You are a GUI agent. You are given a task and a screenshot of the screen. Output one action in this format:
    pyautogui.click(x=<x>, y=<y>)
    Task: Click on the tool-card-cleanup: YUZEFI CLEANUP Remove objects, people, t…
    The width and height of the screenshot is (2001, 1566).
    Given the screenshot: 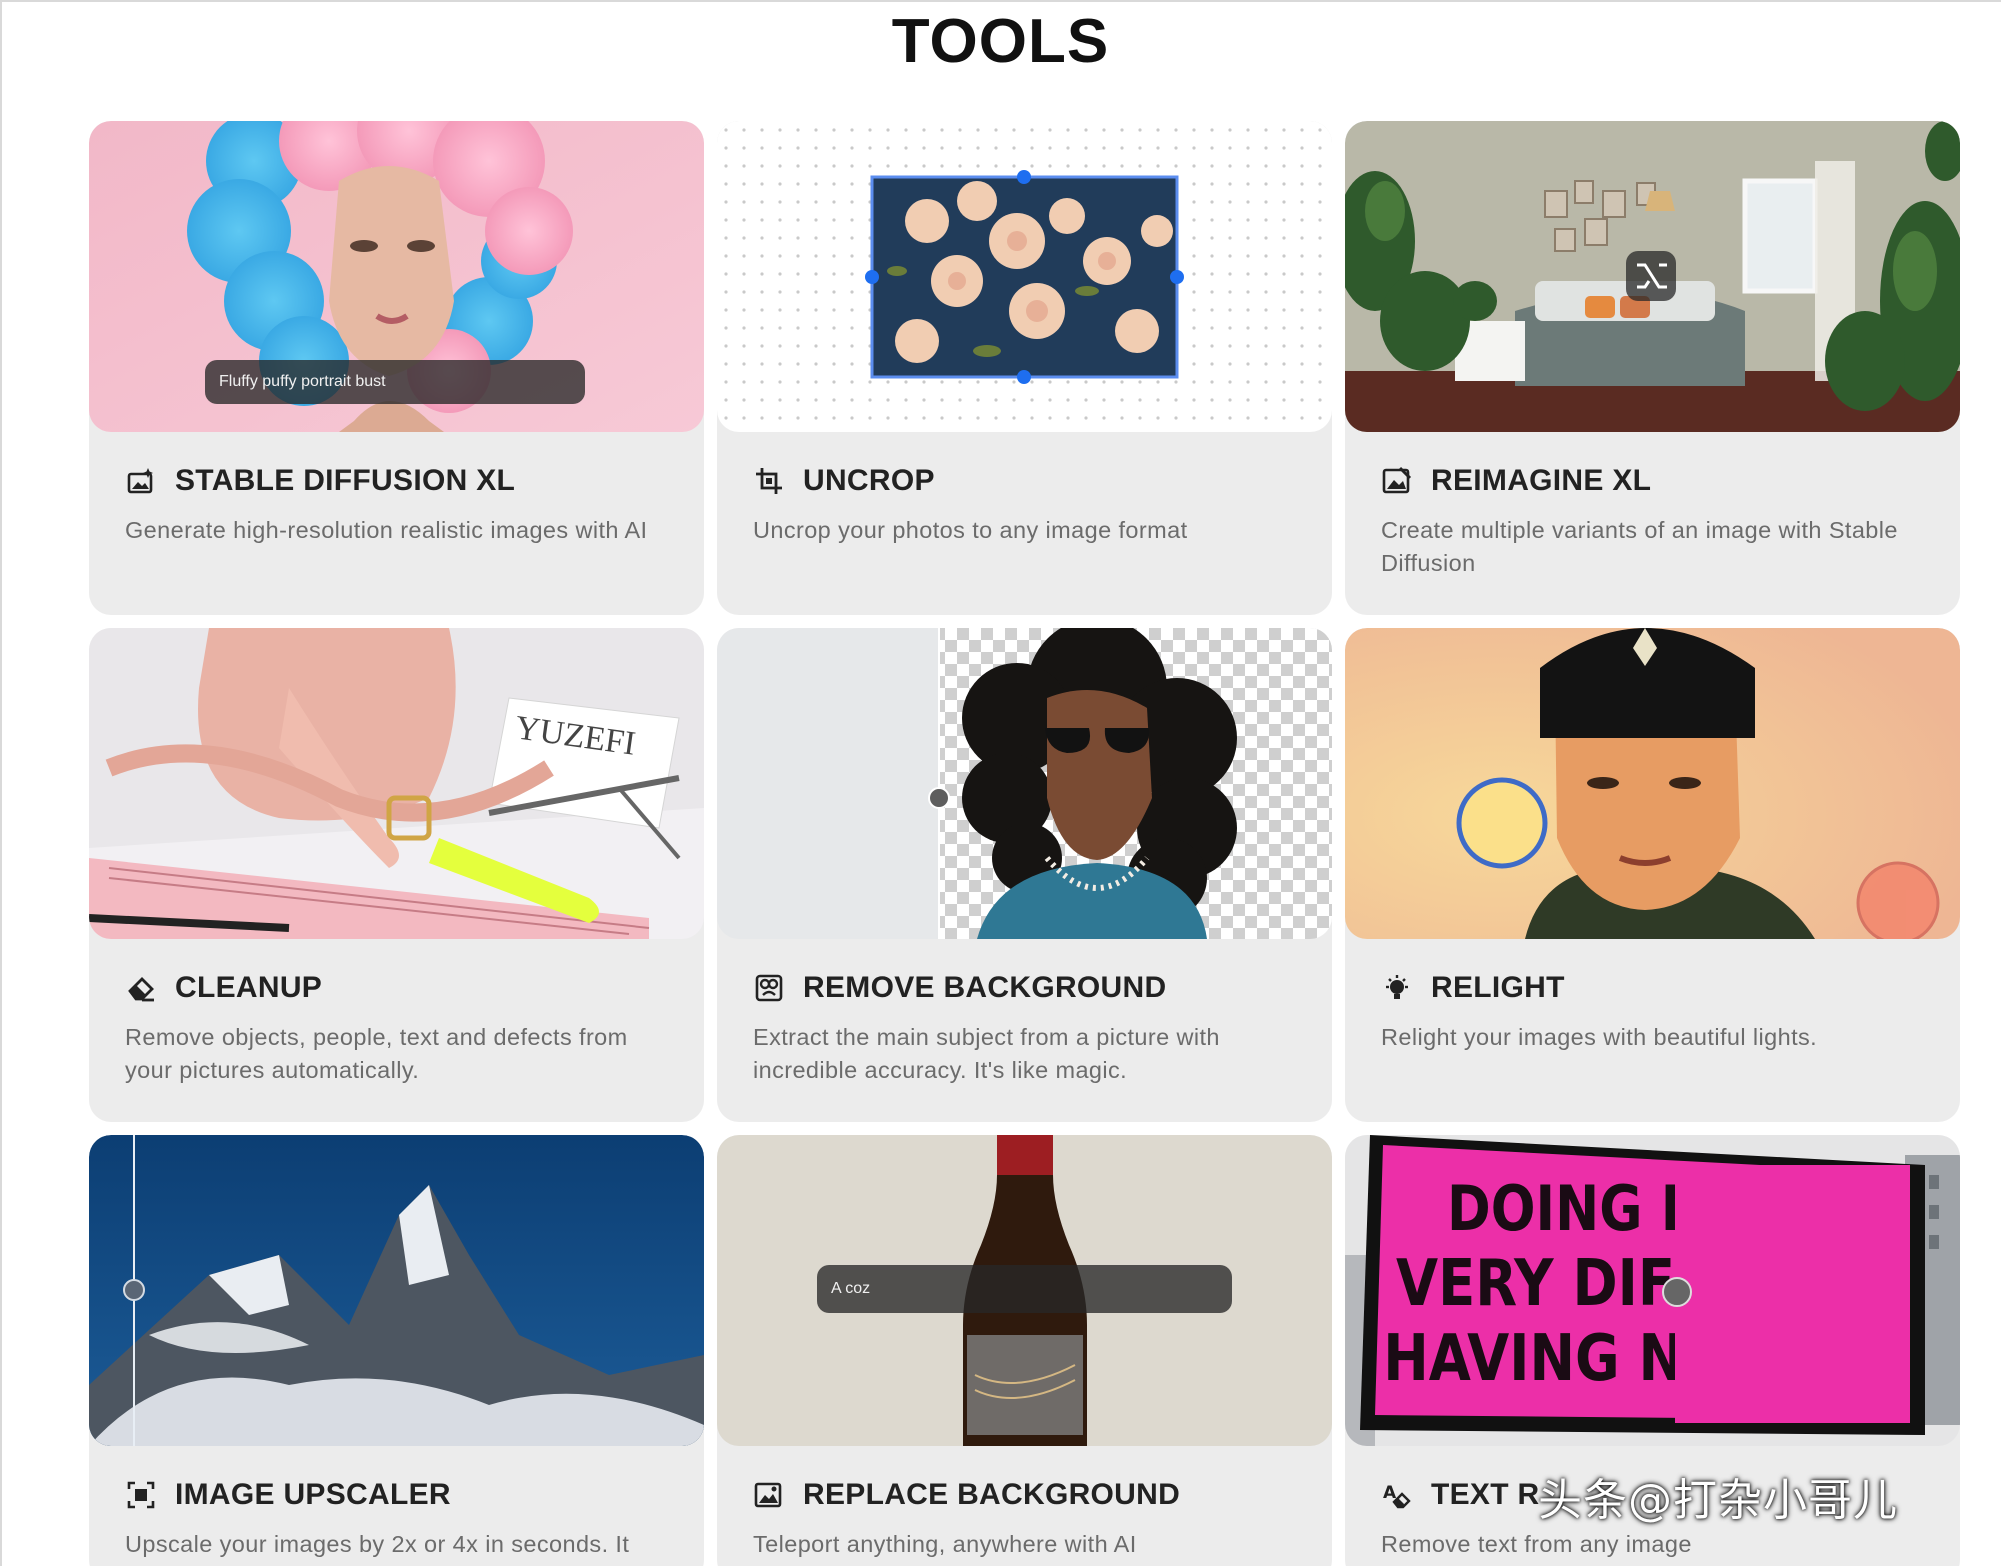 What is the action you would take?
    pyautogui.click(x=396, y=875)
    